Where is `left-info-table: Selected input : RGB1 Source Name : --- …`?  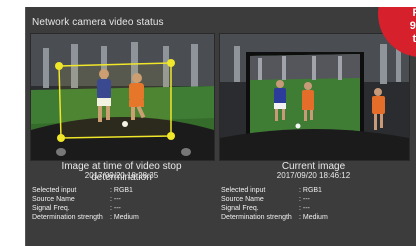 left-info-table: Selected input : RGB1 Source Name : --- … is located at coordinates (85, 204).